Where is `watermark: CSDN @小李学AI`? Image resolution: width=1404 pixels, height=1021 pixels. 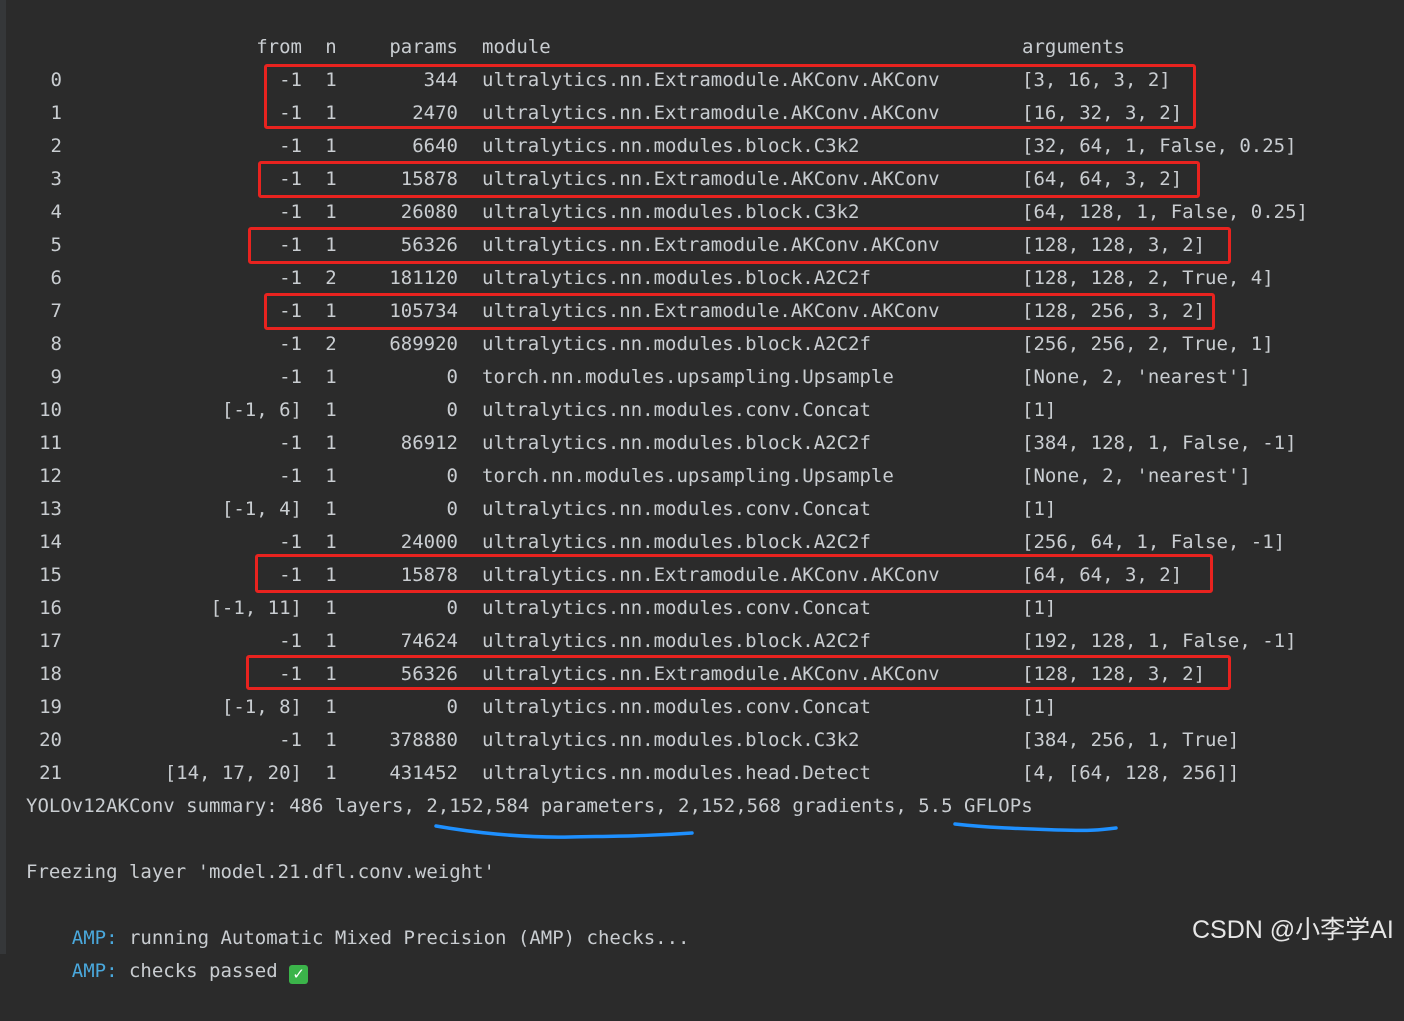
watermark: CSDN @小李学AI is located at coordinates (1293, 930).